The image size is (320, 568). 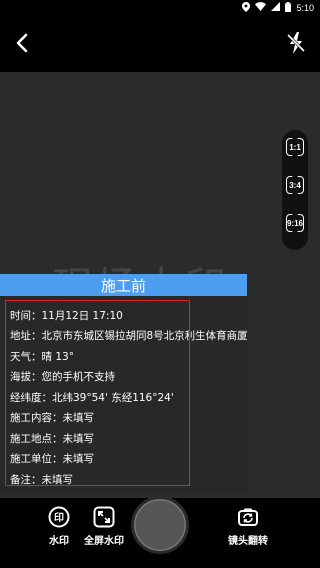 I want to click on watermark-button: 印 水印, so click(x=59, y=526).